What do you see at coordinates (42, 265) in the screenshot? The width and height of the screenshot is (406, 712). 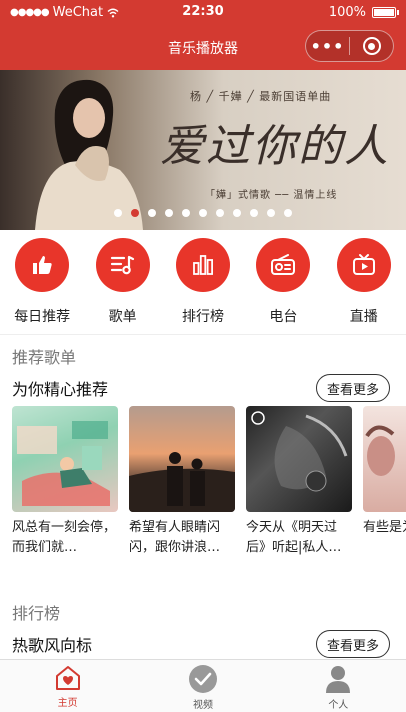 I see `thumbs-up-icon` at bounding box center [42, 265].